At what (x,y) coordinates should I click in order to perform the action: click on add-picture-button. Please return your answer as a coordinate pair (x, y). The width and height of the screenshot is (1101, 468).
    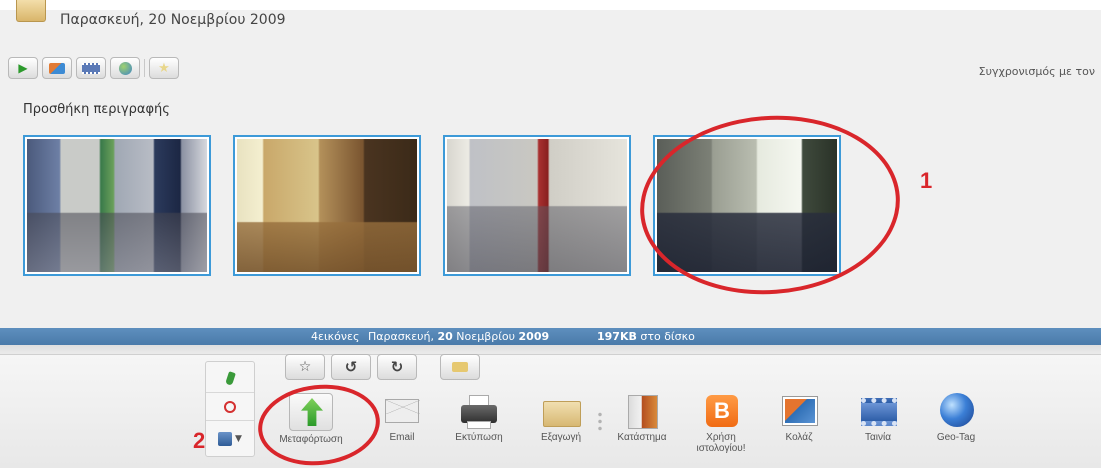
    Looking at the image, I should click on (57, 68).